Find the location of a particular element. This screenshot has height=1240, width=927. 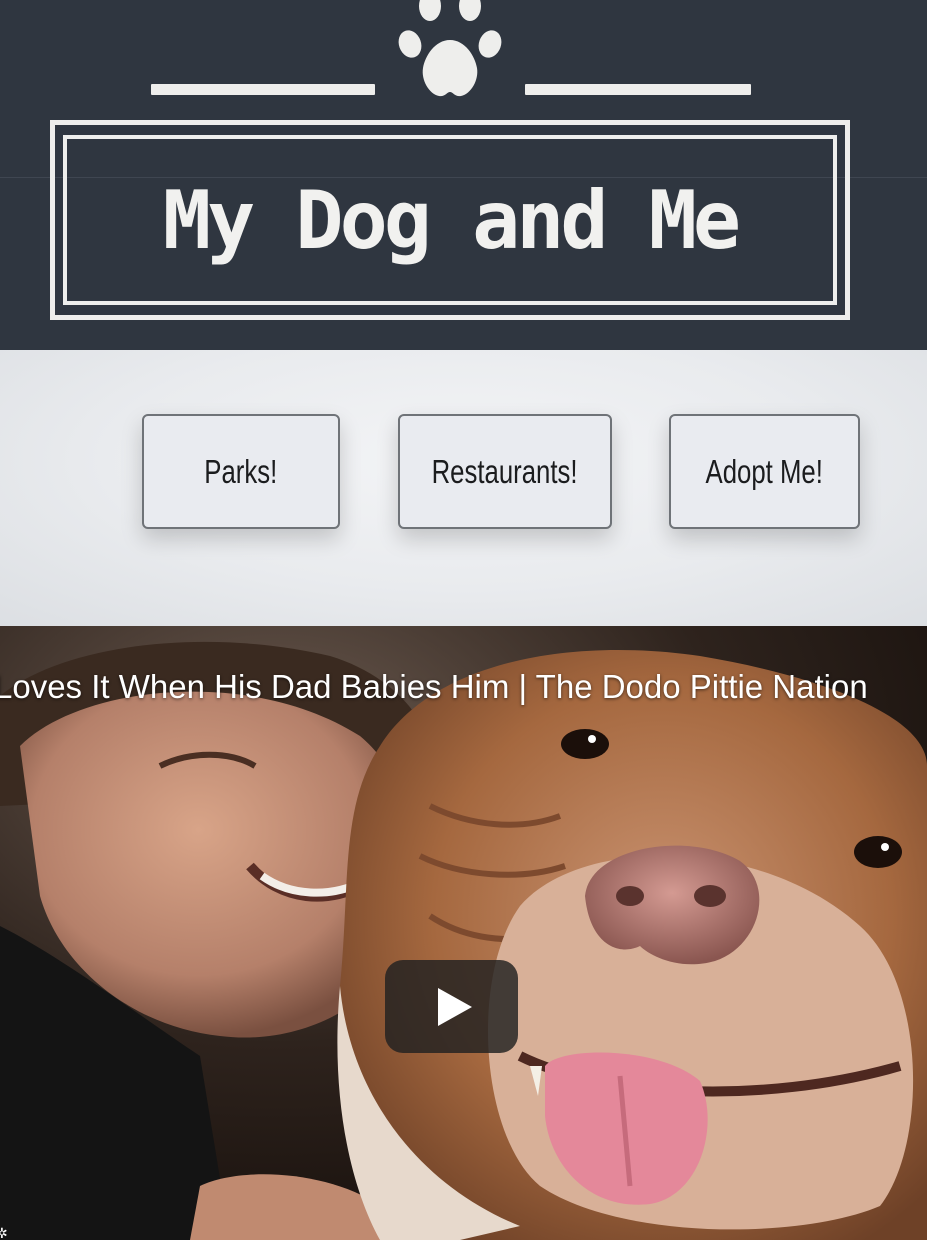

parks-button-label: Parks! is located at coordinates (241, 471).